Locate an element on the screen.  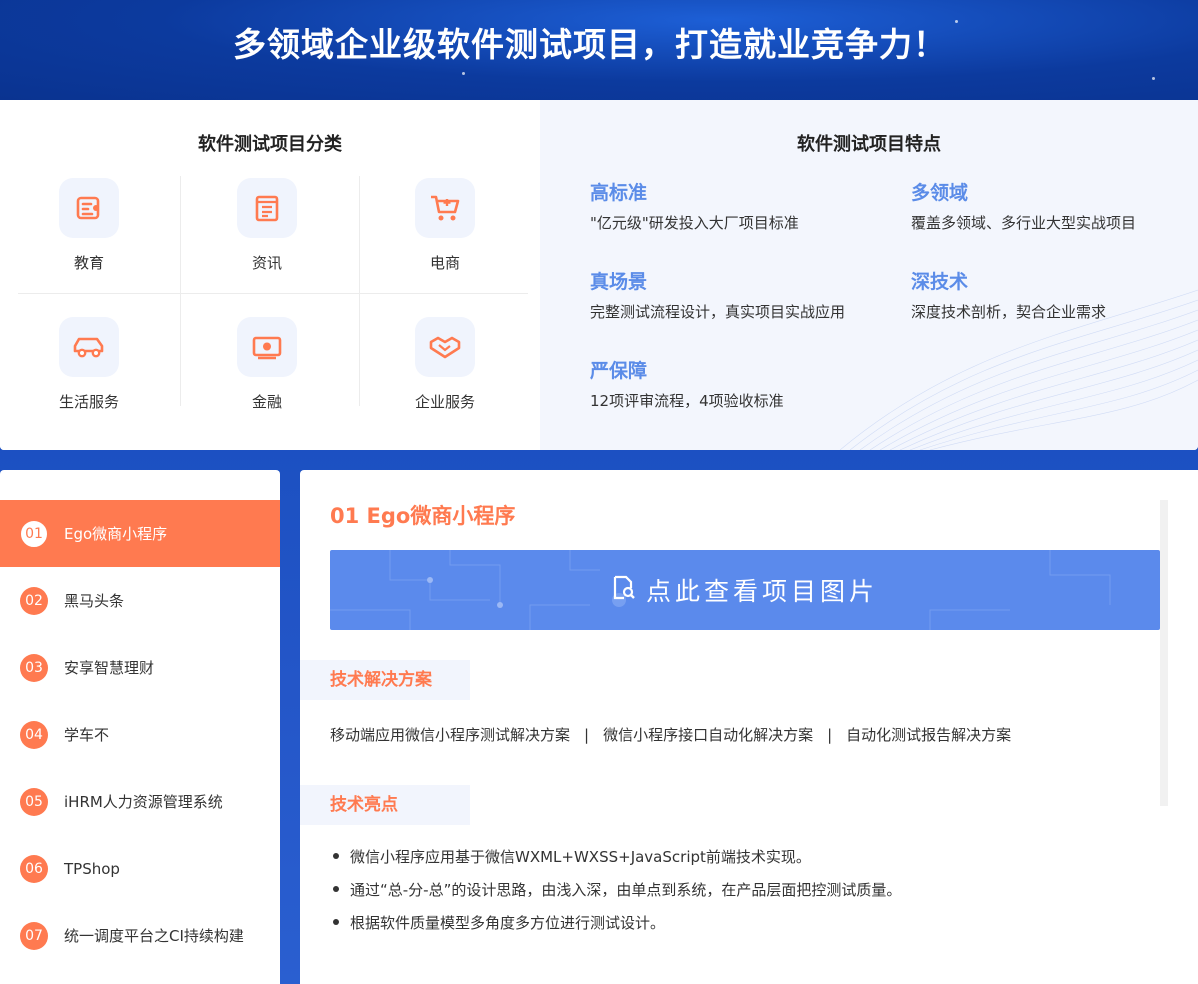
feature-desc: "亿元级"研发投入大厂项目标准 is located at coordinates (694, 223).